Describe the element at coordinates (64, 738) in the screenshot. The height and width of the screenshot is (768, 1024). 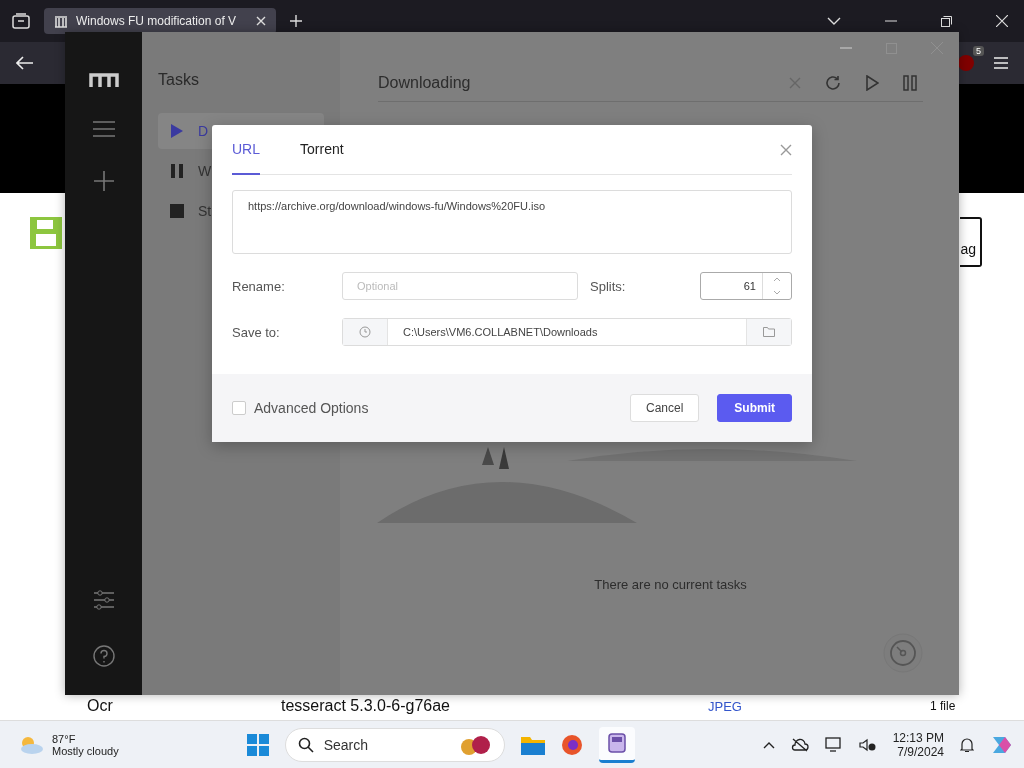
I see `temperature: 87°F` at that location.